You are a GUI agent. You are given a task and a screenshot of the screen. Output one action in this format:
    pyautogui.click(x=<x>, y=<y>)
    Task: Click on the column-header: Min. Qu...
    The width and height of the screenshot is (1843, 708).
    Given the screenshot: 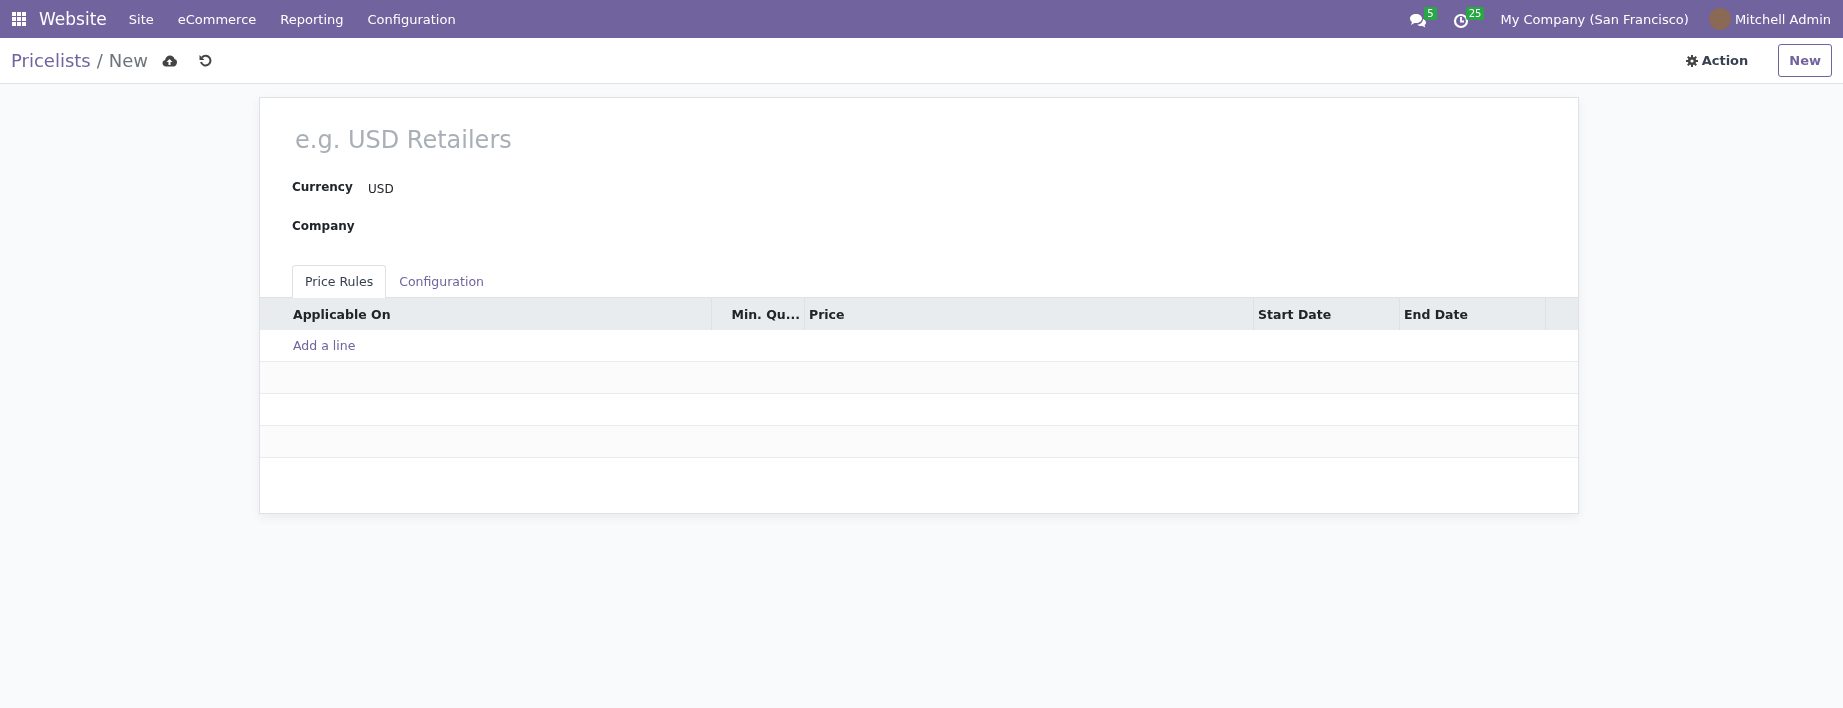 What is the action you would take?
    pyautogui.click(x=758, y=314)
    